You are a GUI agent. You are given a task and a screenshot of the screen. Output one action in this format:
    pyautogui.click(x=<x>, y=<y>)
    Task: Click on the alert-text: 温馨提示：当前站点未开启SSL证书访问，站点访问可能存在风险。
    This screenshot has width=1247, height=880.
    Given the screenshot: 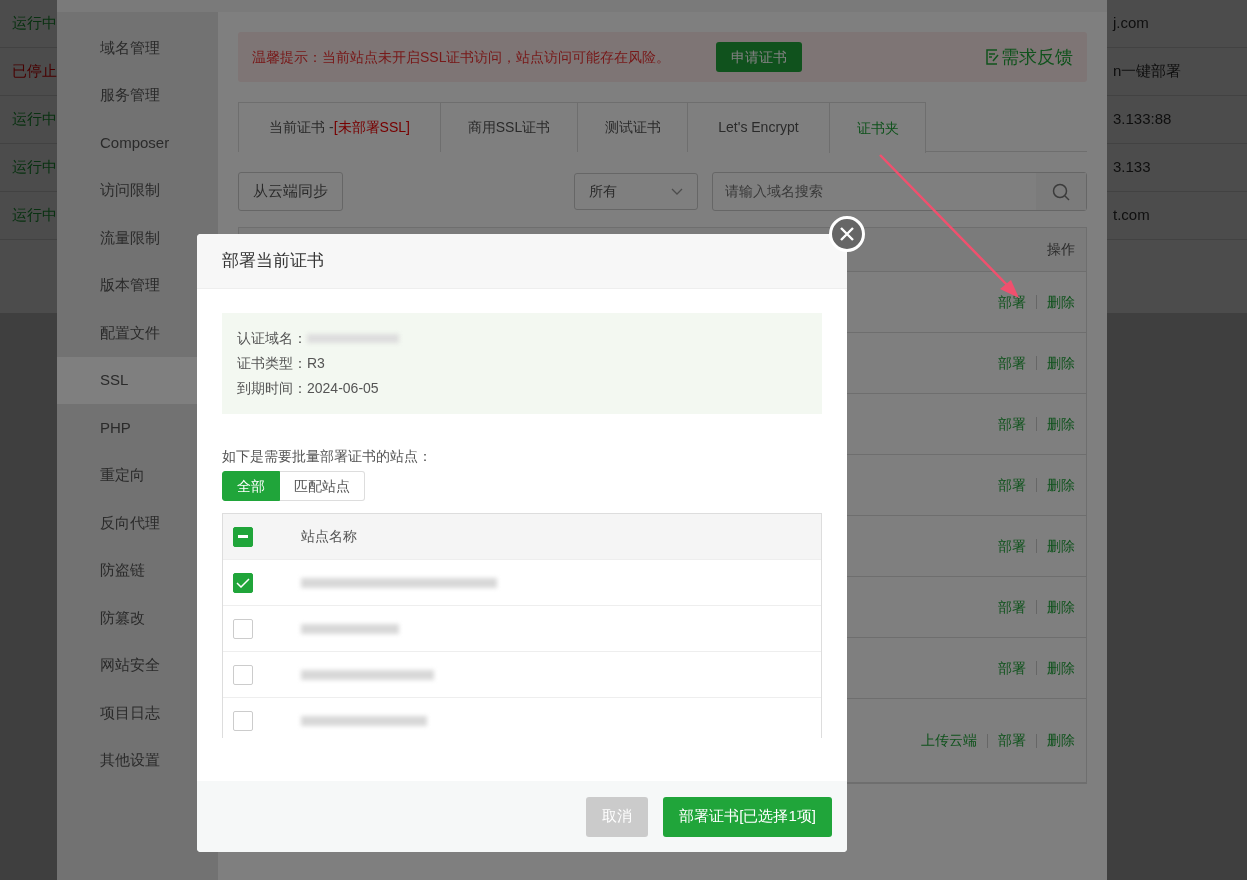 What is the action you would take?
    pyautogui.click(x=461, y=57)
    